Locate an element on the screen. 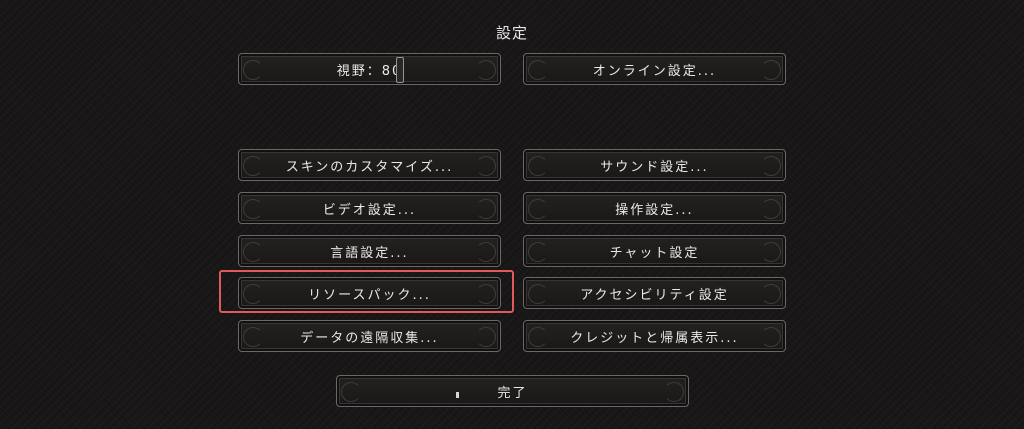  accessibility-settings-button: アクセシビリティ設定 is located at coordinates (654, 293).